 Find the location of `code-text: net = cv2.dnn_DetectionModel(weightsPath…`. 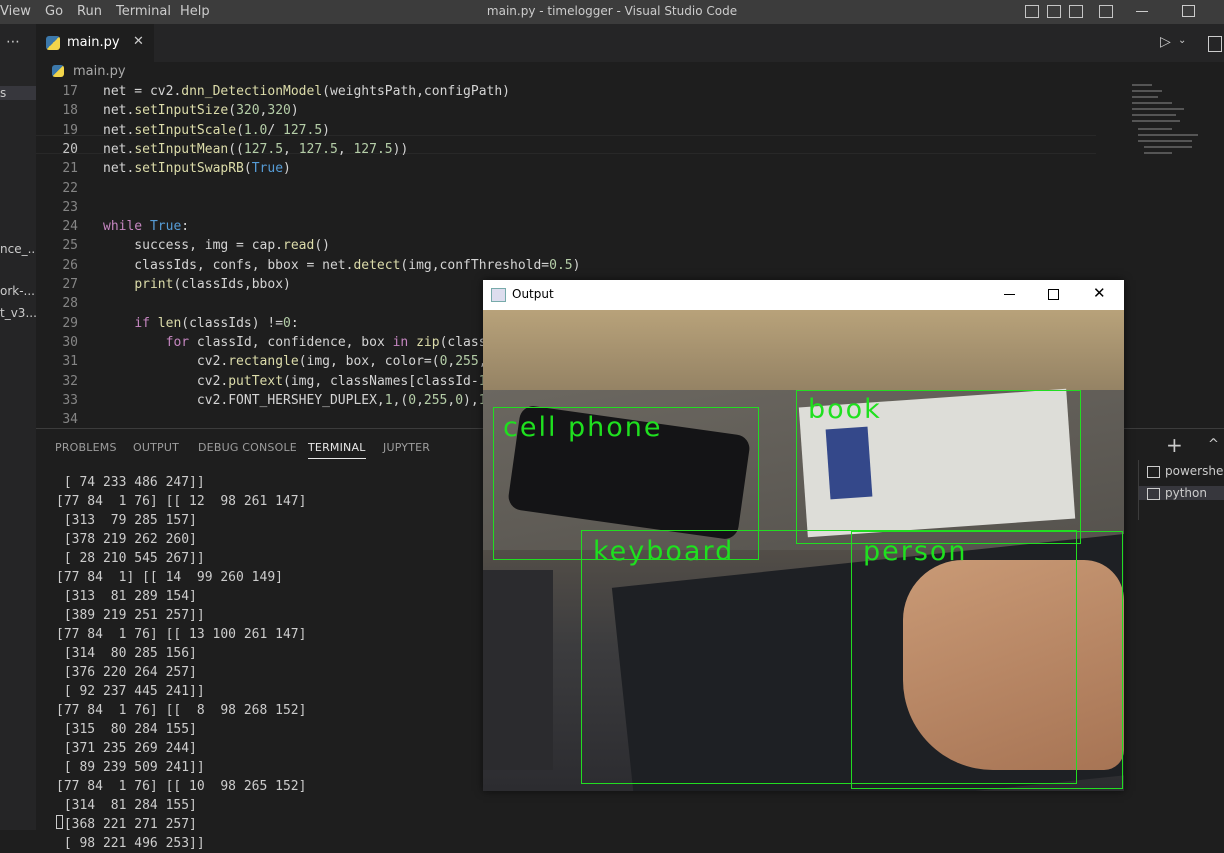

code-text: net = cv2.dnn_DetectionModel(weightsPath… is located at coordinates (307, 91).